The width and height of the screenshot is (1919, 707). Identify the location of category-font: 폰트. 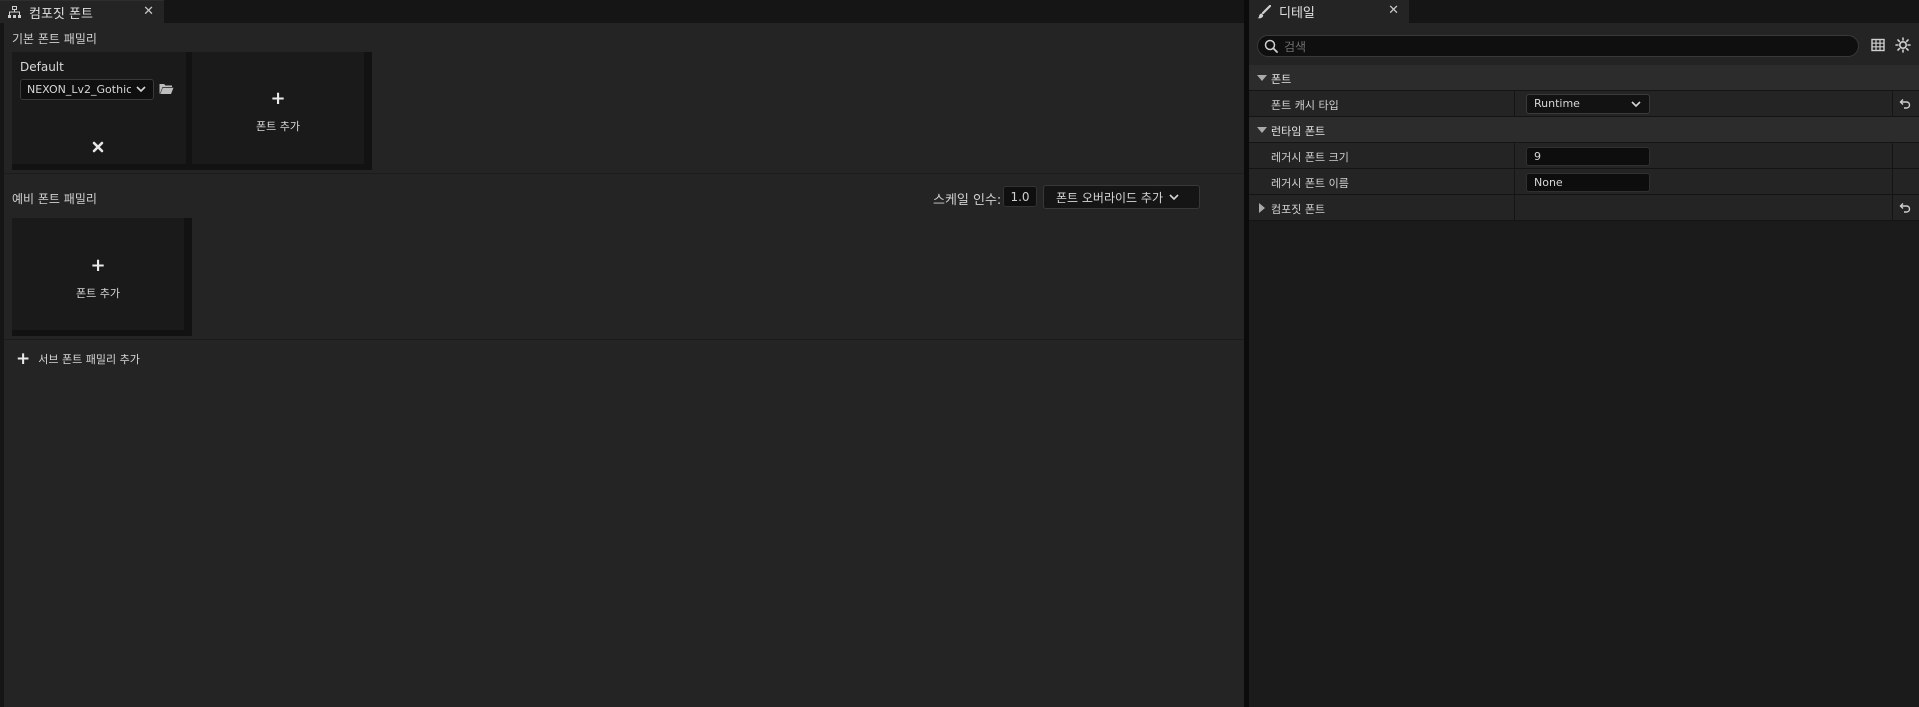
(1584, 78).